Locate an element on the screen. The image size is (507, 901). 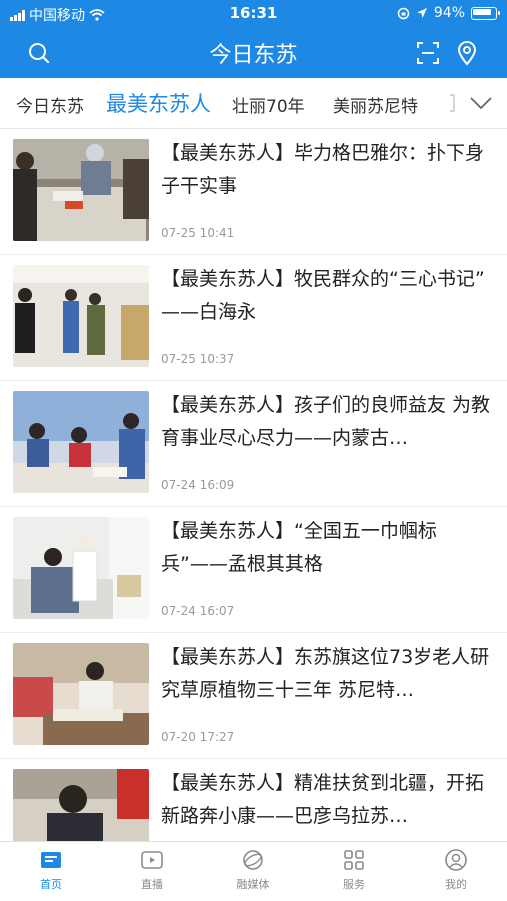
service-icon is located at coordinates (354, 860).